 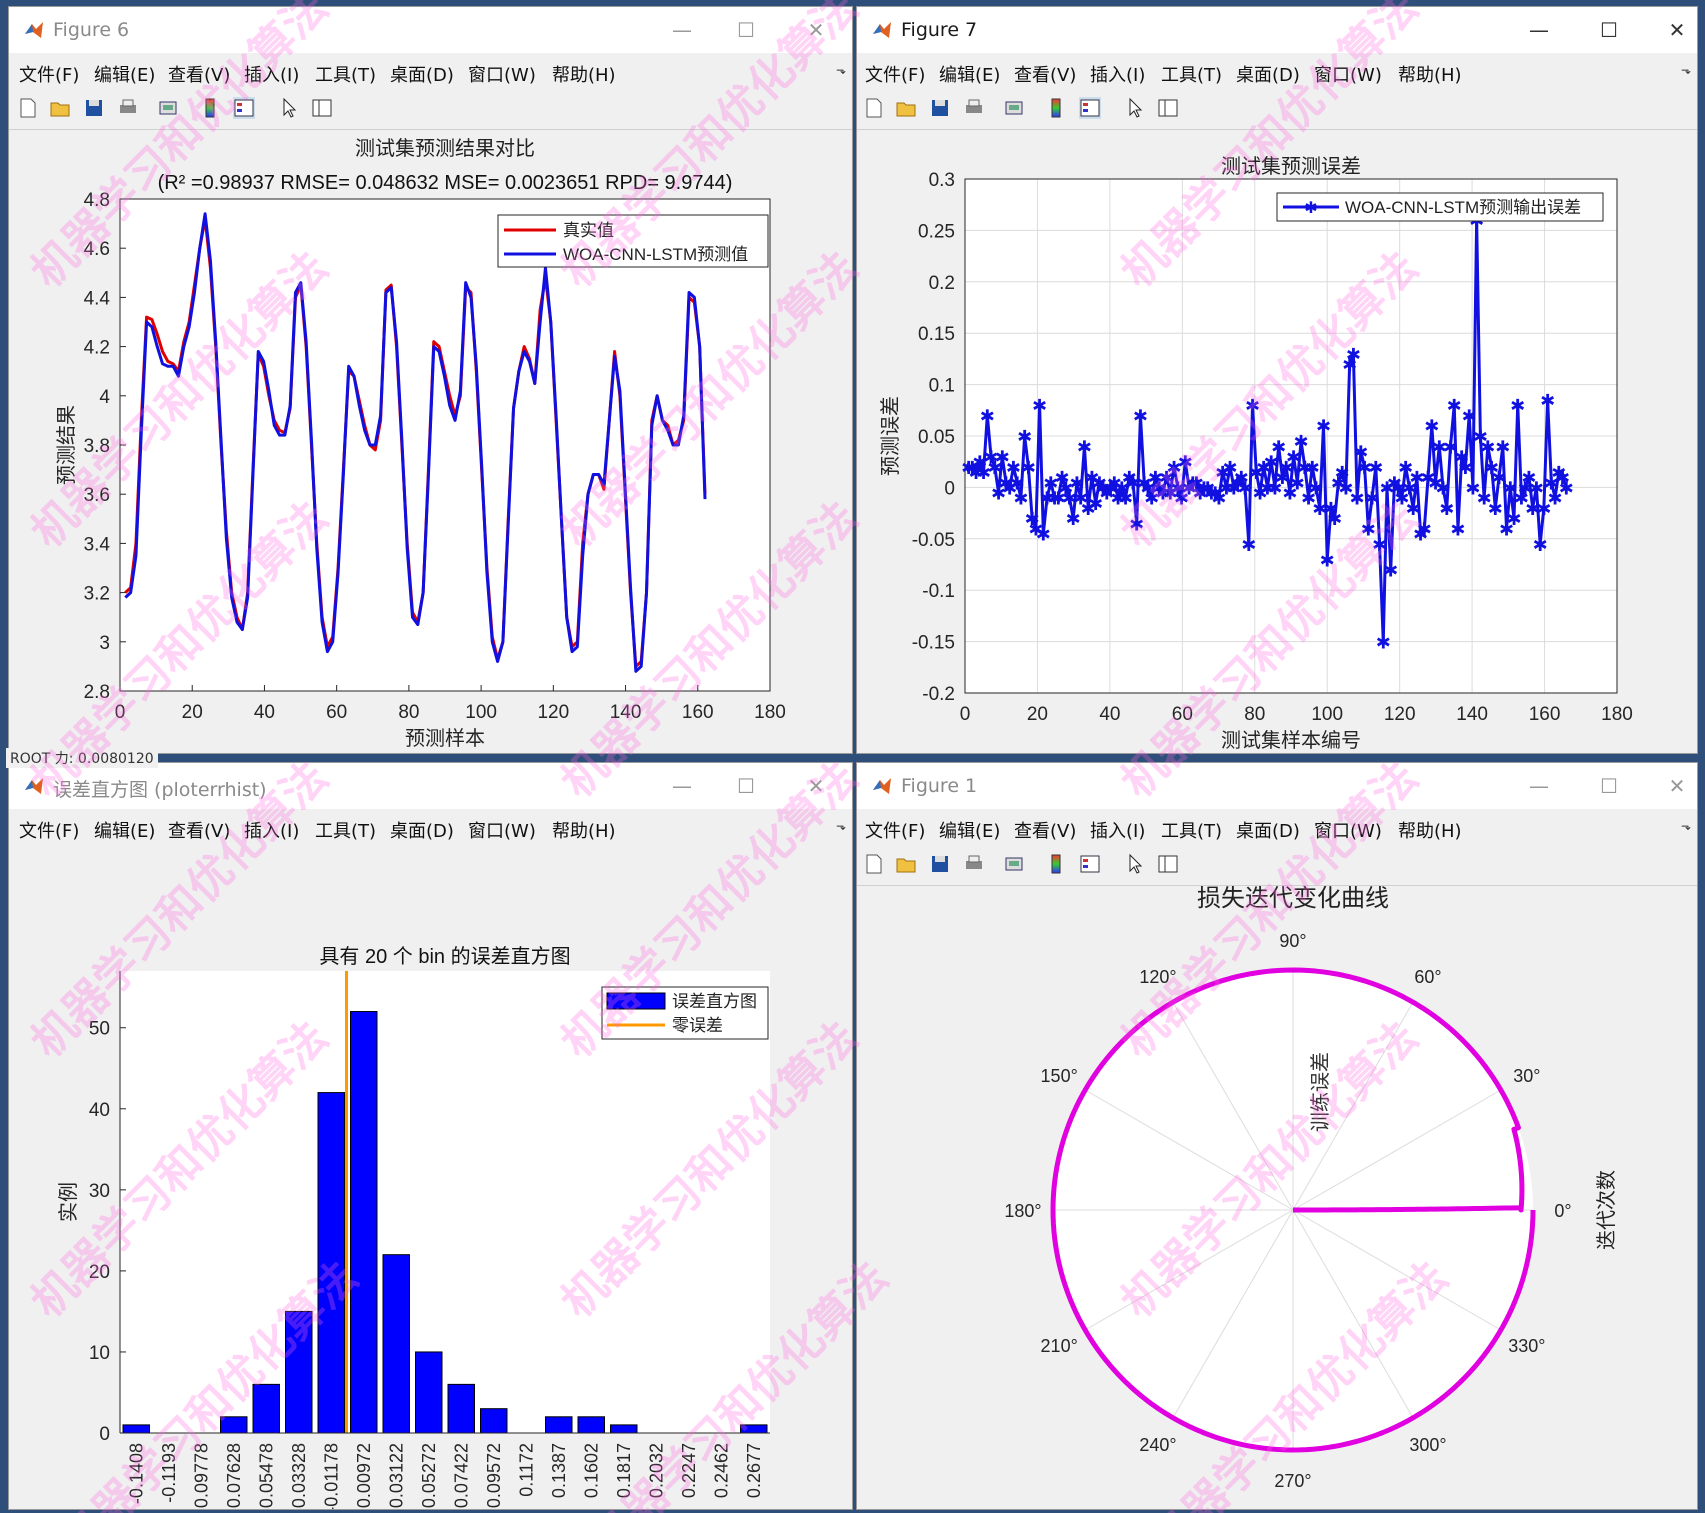 I want to click on angle-tick-label: 150°, so click(x=1059, y=1076).